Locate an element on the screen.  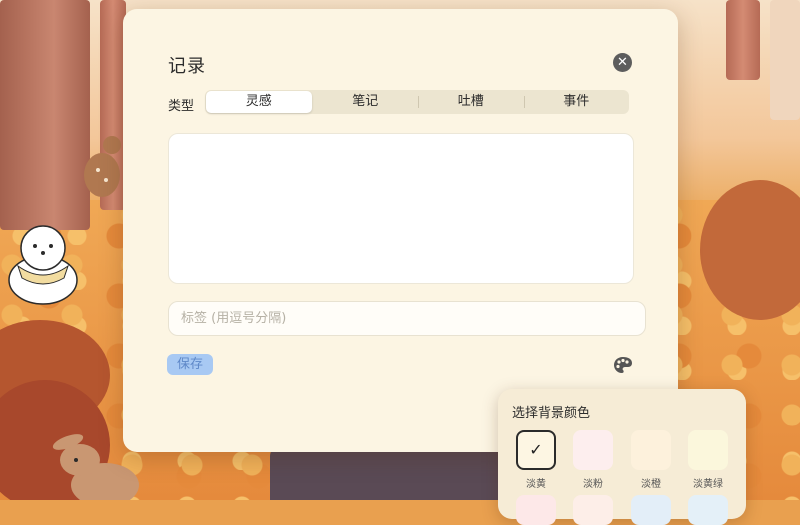
swatch-light-pink is located at coordinates (593, 450).